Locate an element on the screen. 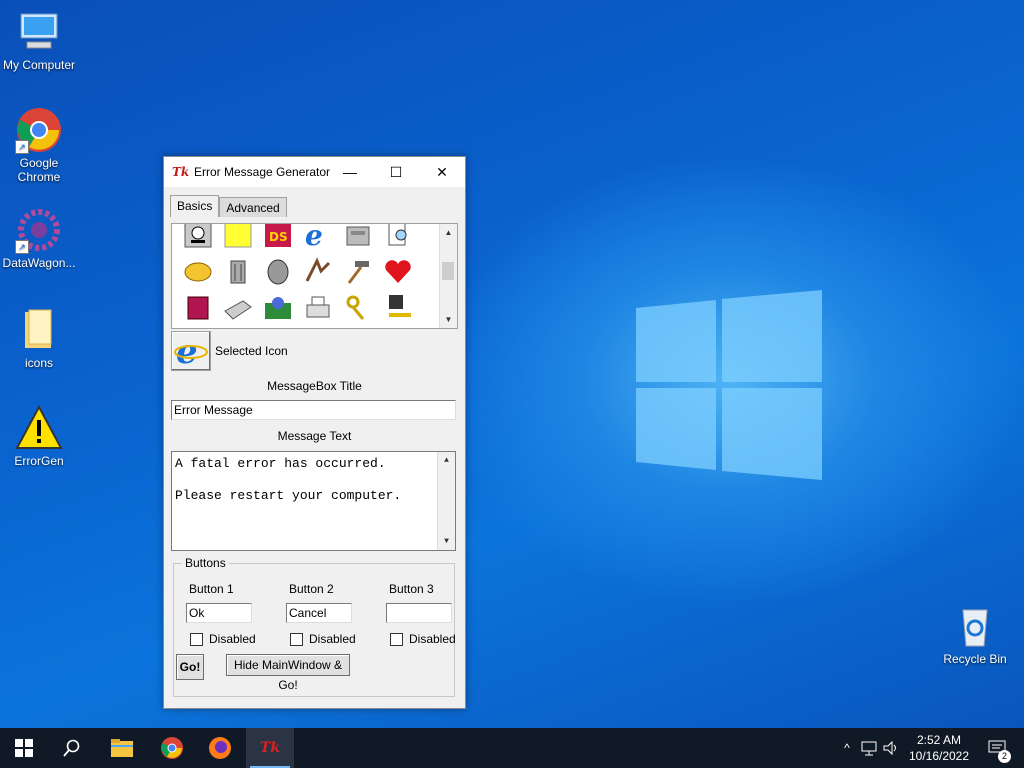 Image resolution: width=1024 pixels, height=768 pixels. button3-input is located at coordinates (419, 613).